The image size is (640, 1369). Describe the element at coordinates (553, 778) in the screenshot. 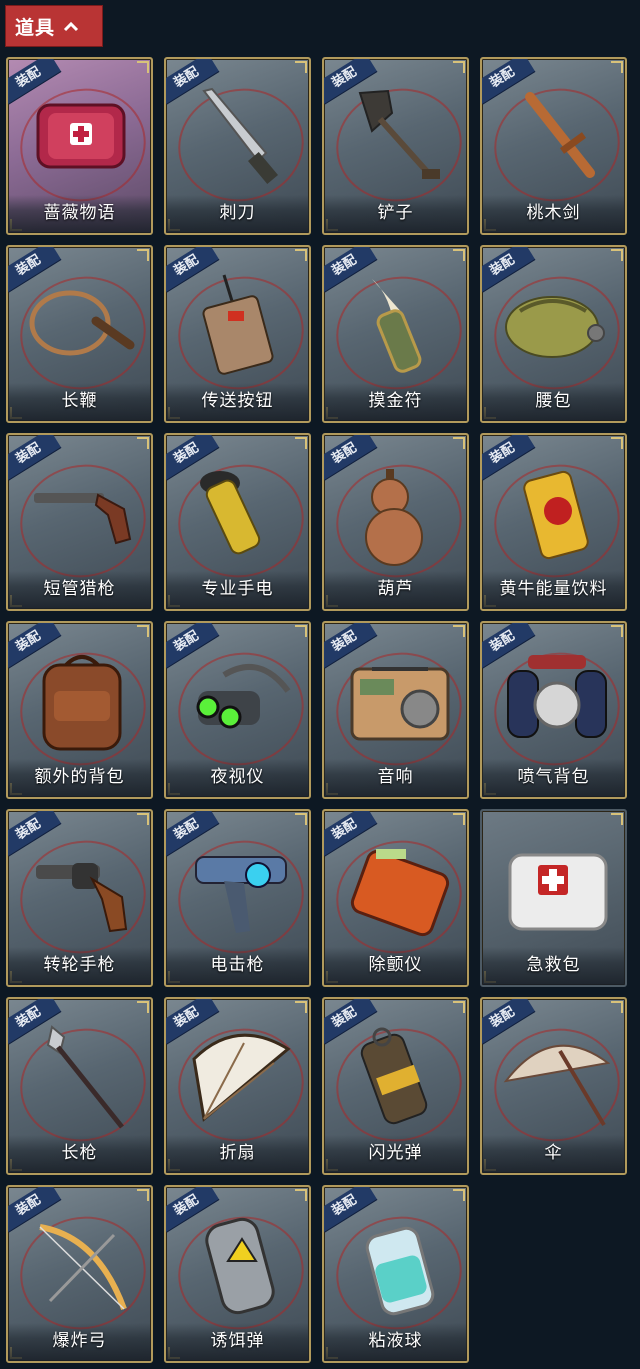

I see `item-name: 喷气背包` at that location.